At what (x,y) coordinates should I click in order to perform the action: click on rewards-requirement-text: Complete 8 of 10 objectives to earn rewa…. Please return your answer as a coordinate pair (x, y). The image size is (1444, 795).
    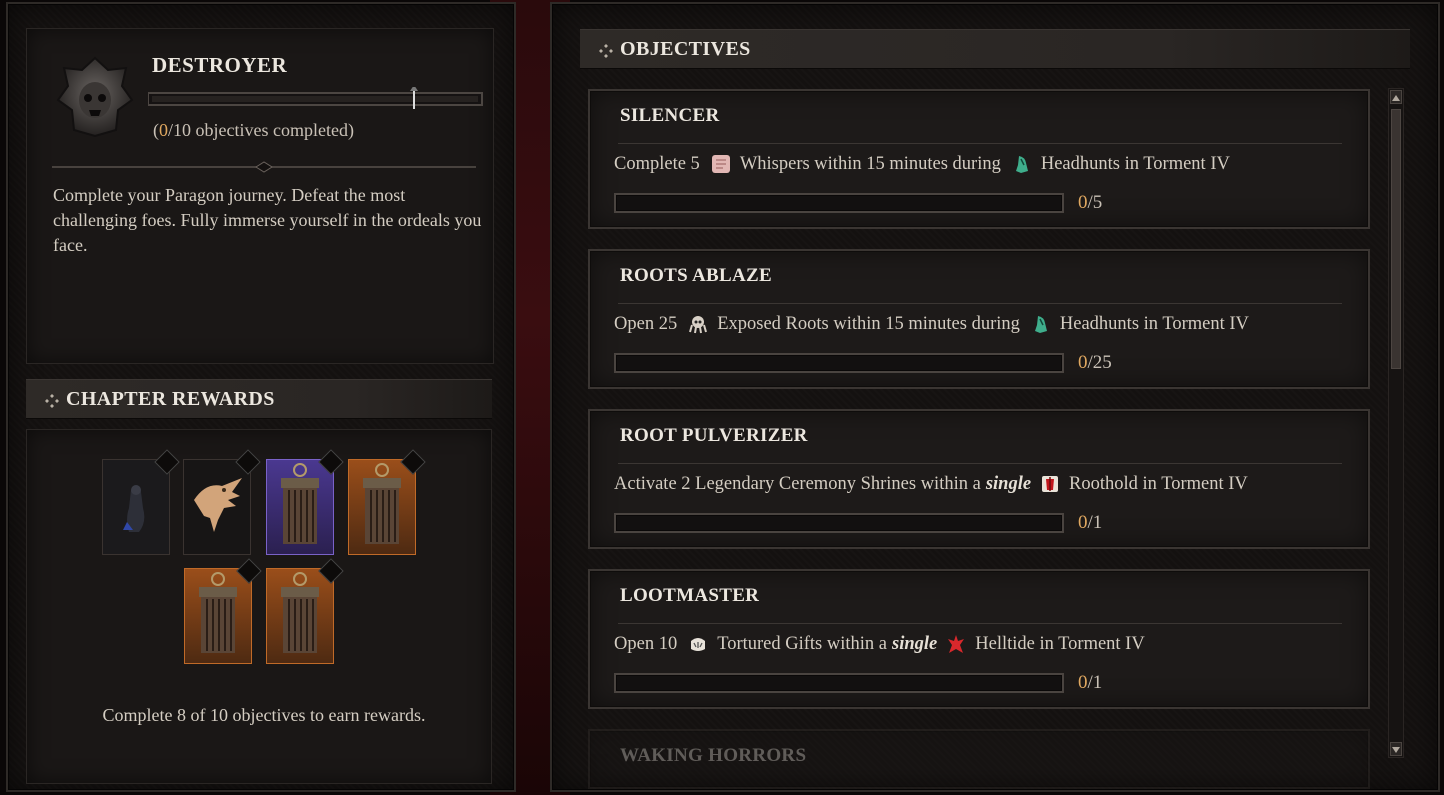
    Looking at the image, I should click on (264, 715).